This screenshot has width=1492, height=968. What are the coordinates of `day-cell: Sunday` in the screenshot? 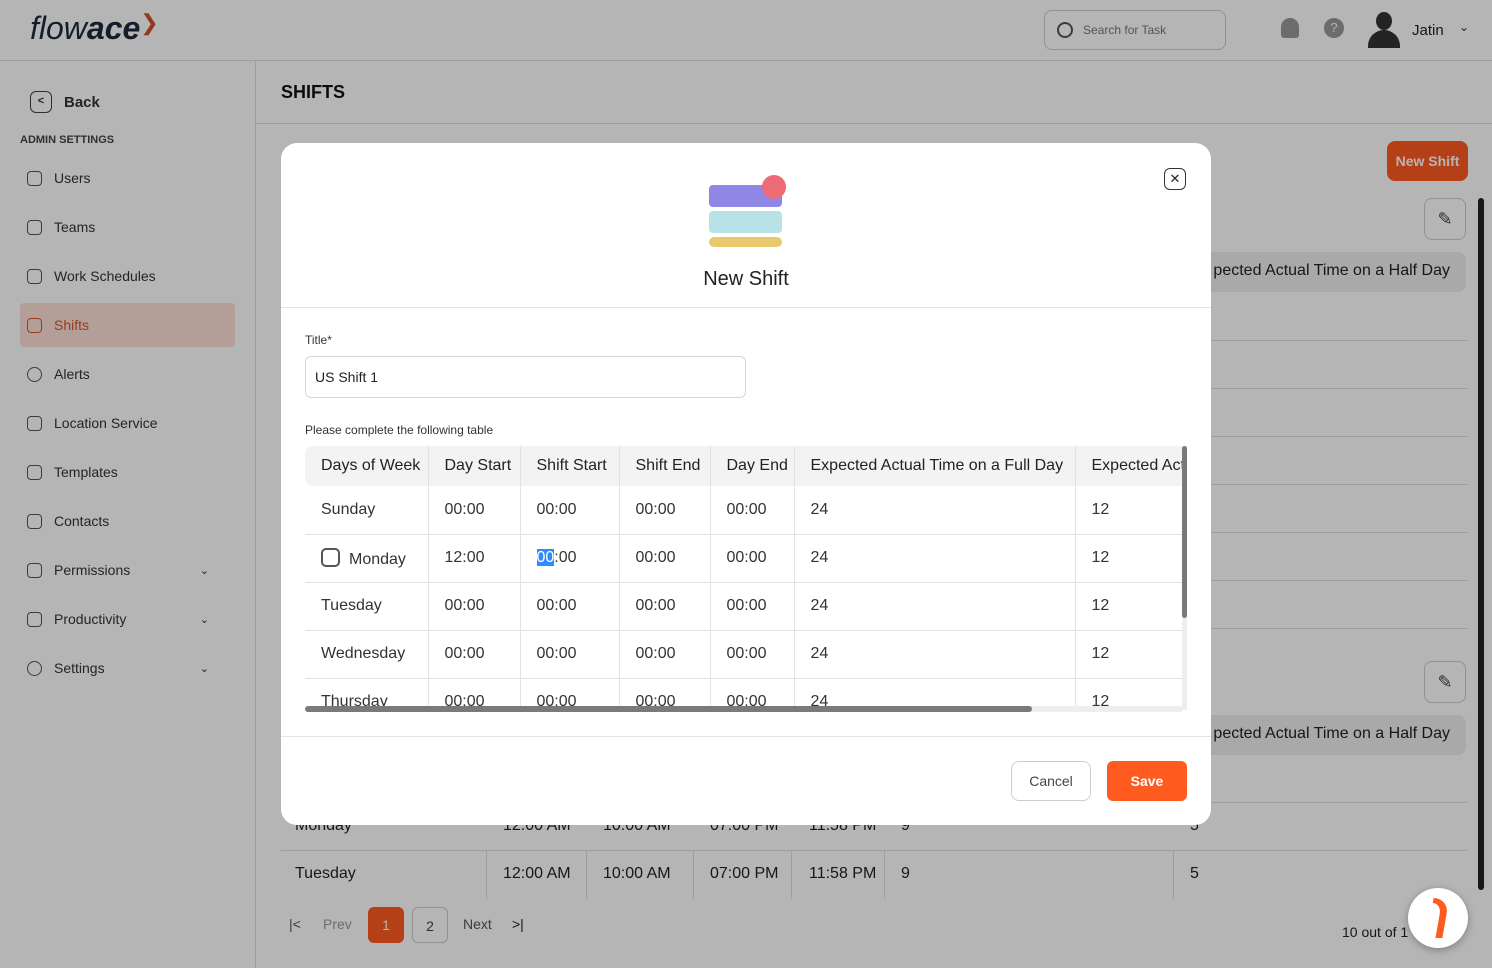 It's located at (367, 510).